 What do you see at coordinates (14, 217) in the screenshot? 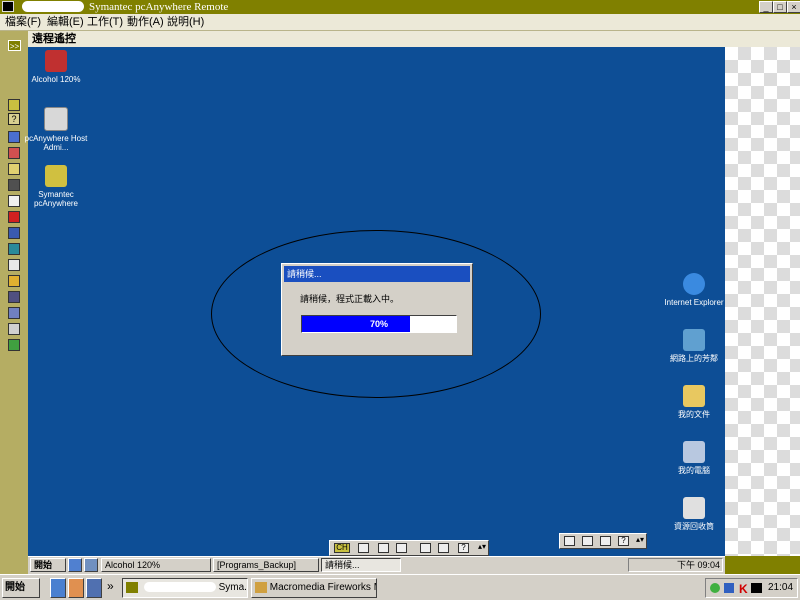
I see `end-session-icon` at bounding box center [14, 217].